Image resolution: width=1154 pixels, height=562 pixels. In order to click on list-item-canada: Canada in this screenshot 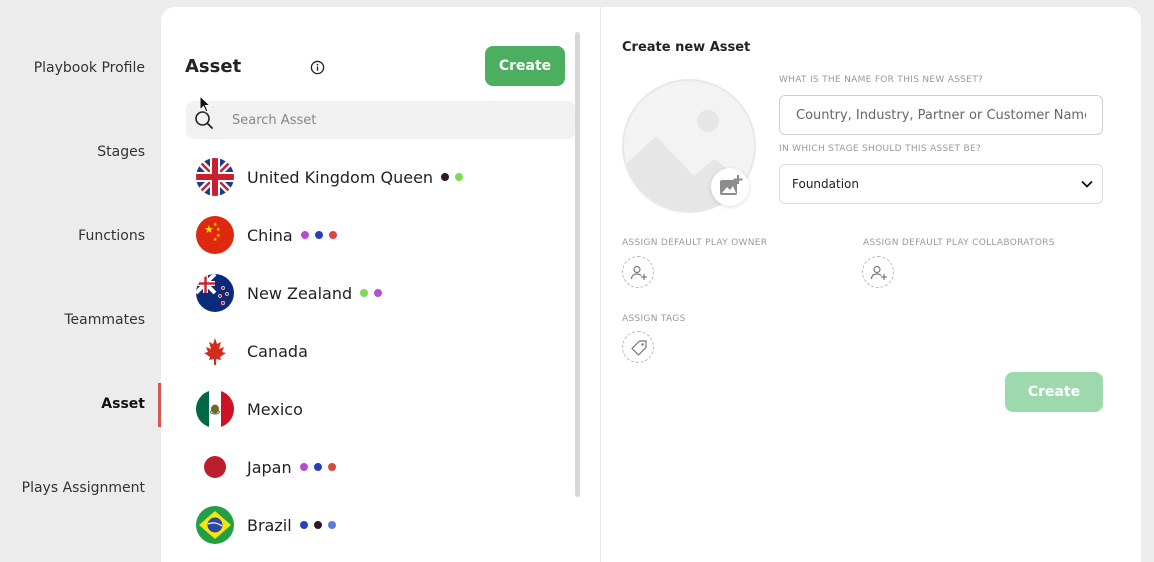, I will do `click(252, 351)`.